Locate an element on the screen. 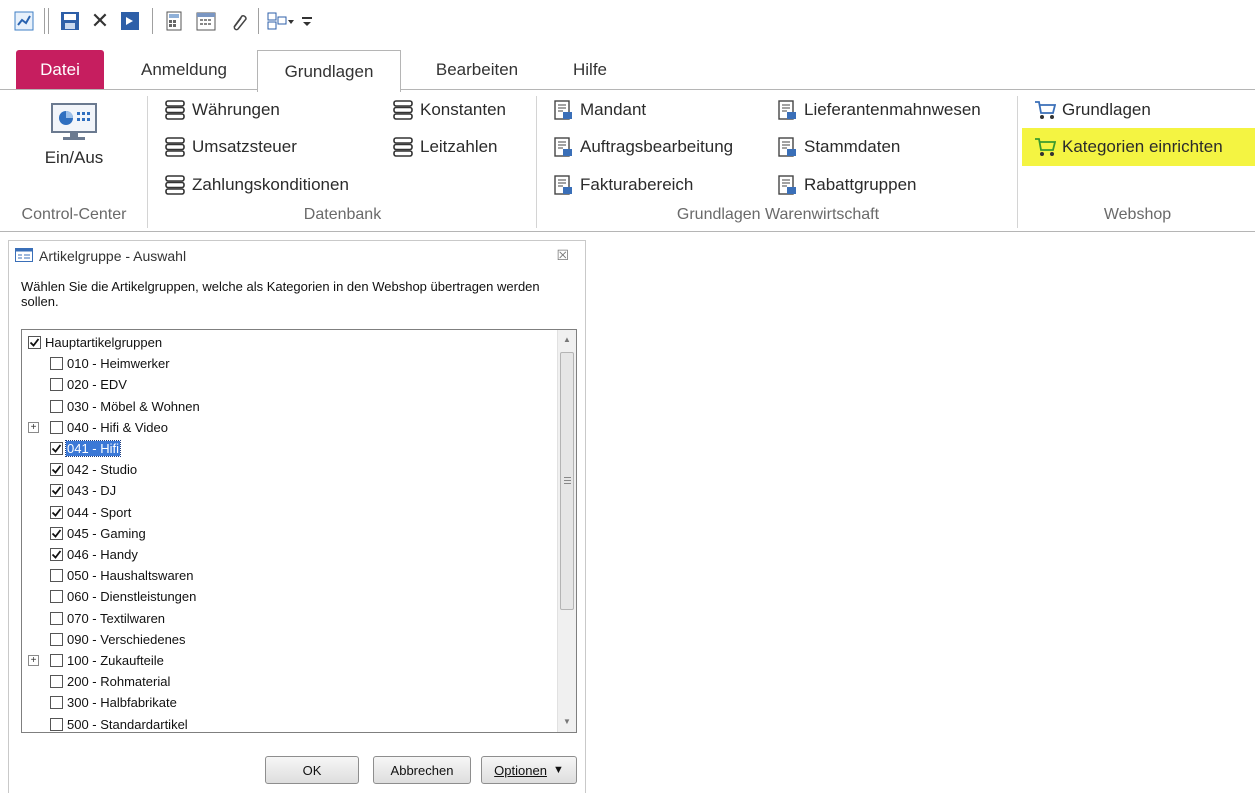  ribbon-mandant: Mandant is located at coordinates (599, 110).